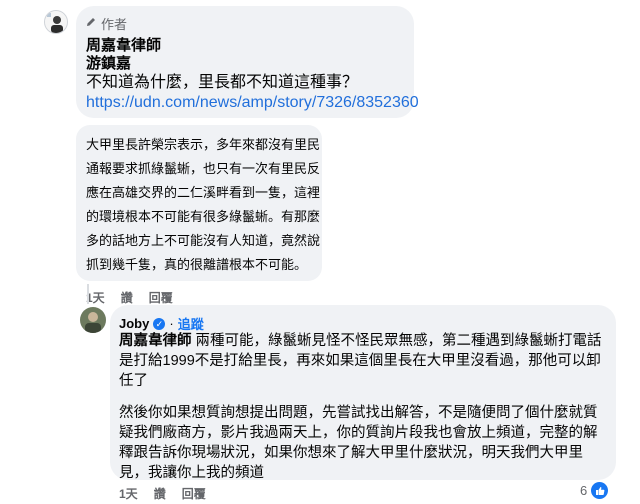  What do you see at coordinates (203, 240) in the screenshot?
I see `quote-line: 多的話地方上不可能沒有人知道，竟然說` at bounding box center [203, 240].